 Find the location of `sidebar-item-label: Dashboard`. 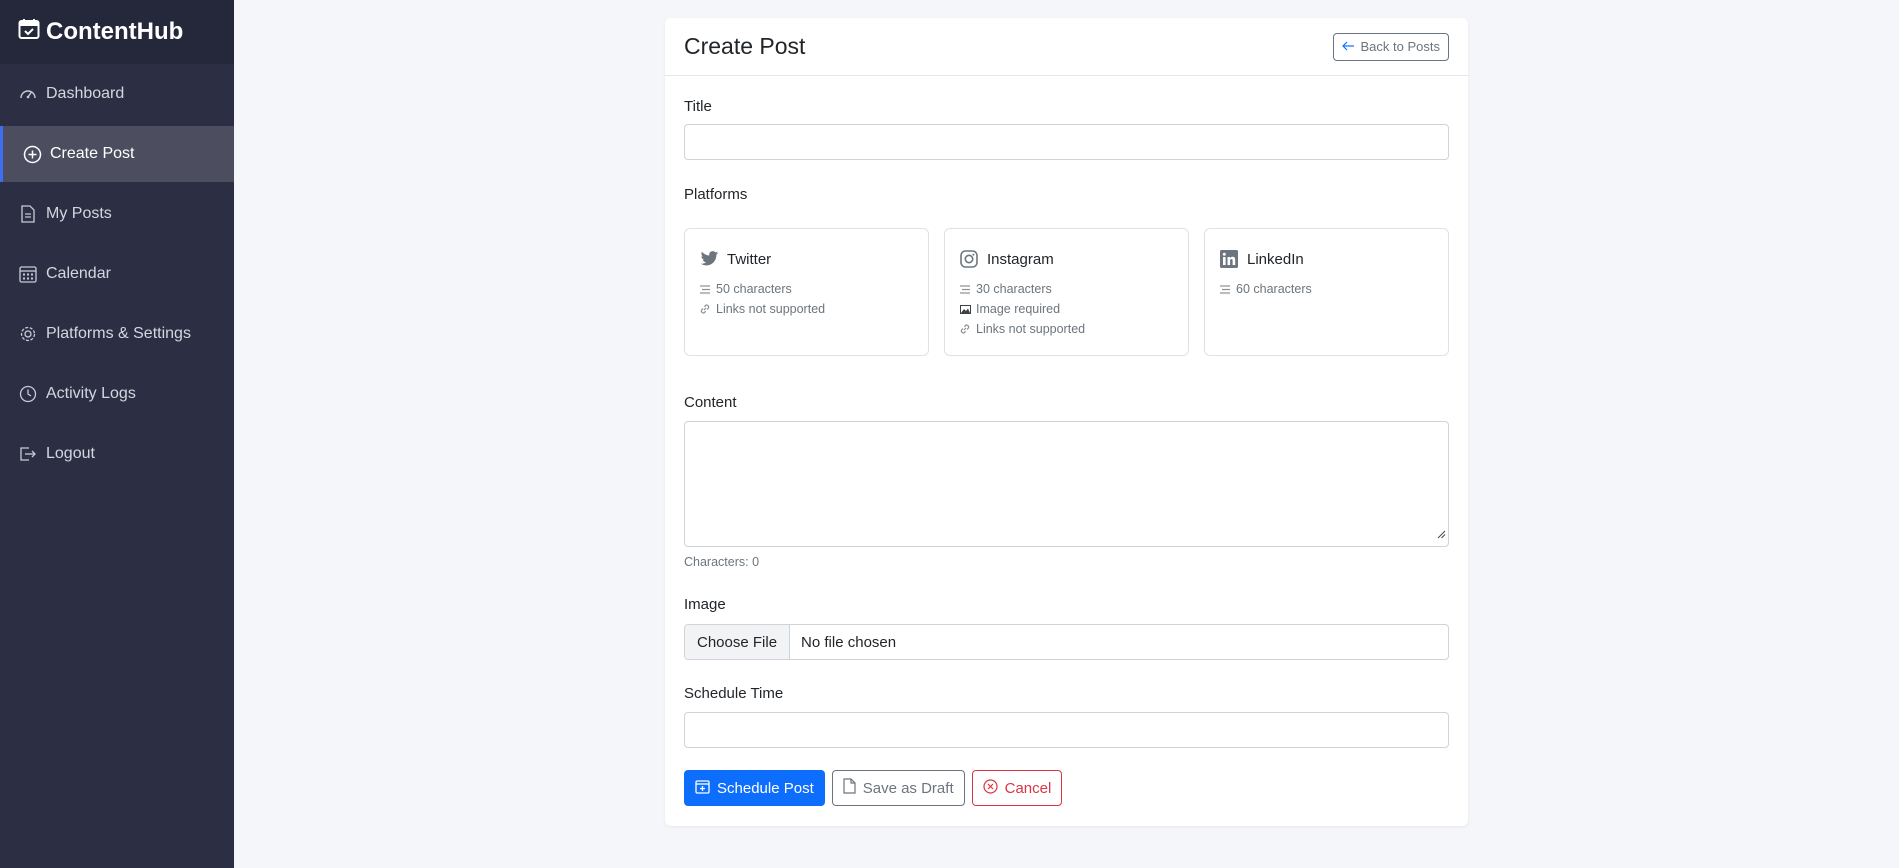

sidebar-item-label: Dashboard is located at coordinates (85, 93).